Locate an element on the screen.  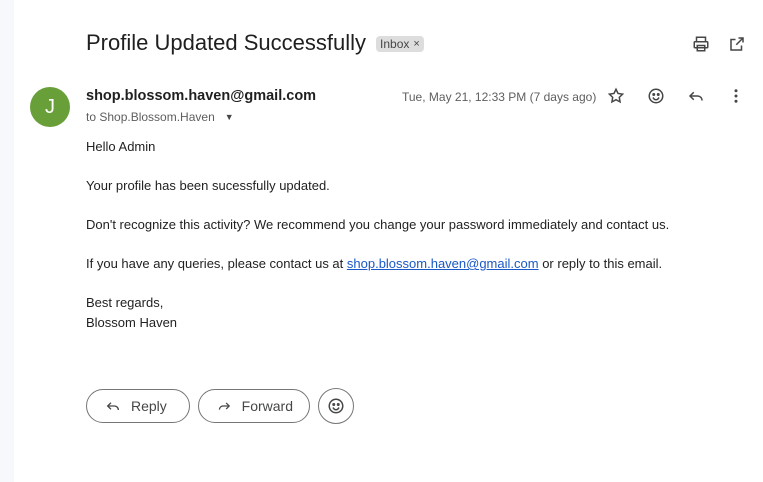
inbox-label-chip: Inbox × is located at coordinates (400, 44).